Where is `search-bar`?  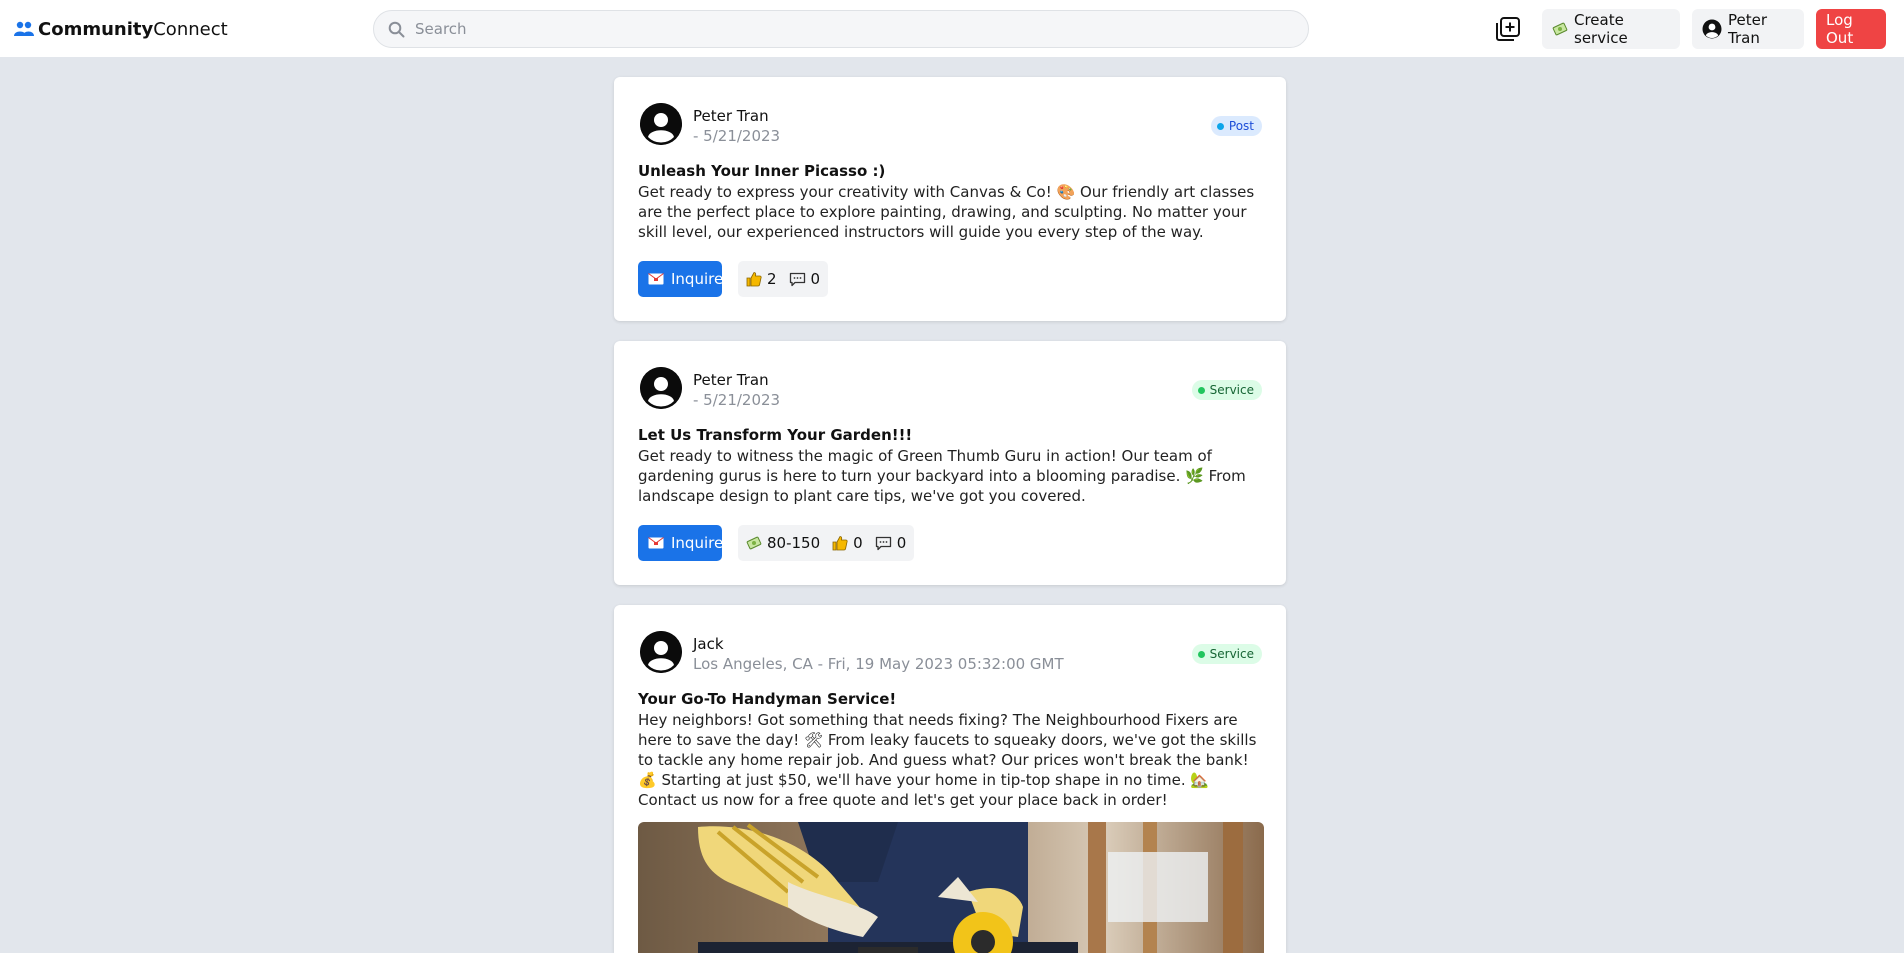 search-bar is located at coordinates (841, 29).